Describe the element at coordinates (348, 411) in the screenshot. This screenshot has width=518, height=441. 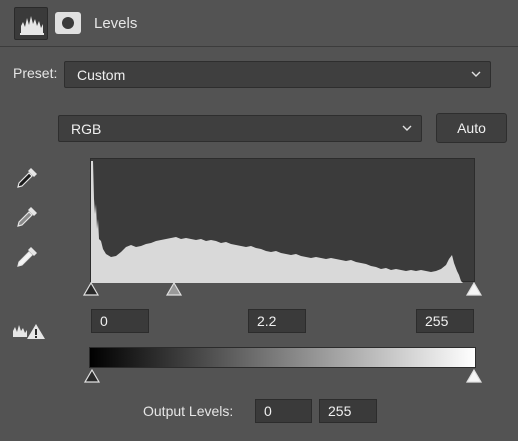
I see `output-white-field: 255` at that location.